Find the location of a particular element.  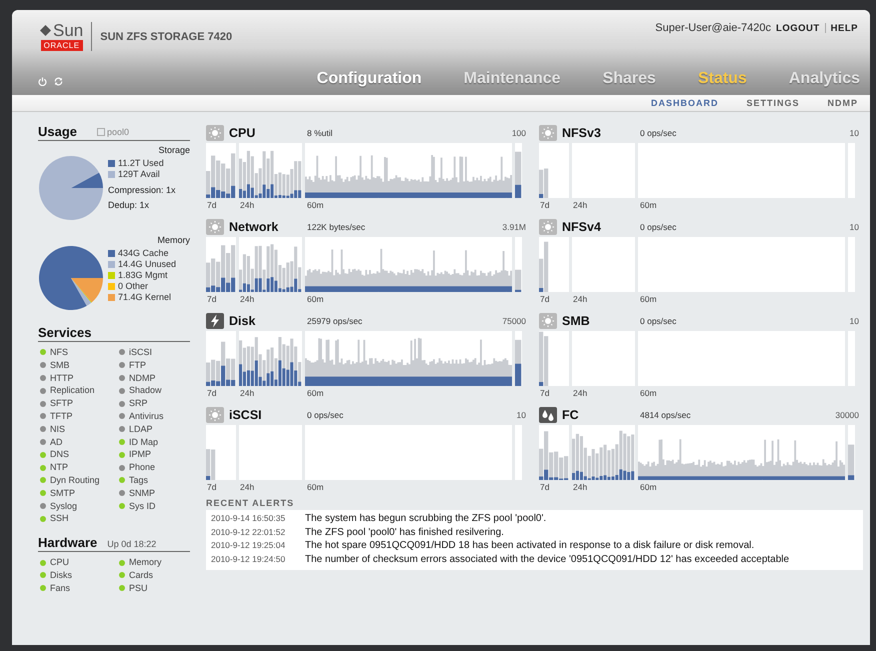

graph-title: NFSv3 is located at coordinates (601, 133).